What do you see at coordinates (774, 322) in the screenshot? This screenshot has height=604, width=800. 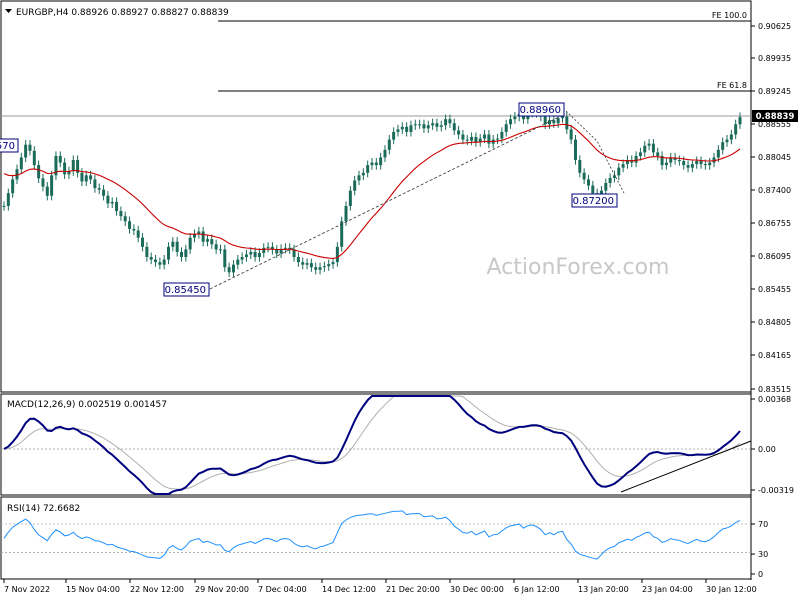 I see `y-tick-label: 0.84805` at bounding box center [774, 322].